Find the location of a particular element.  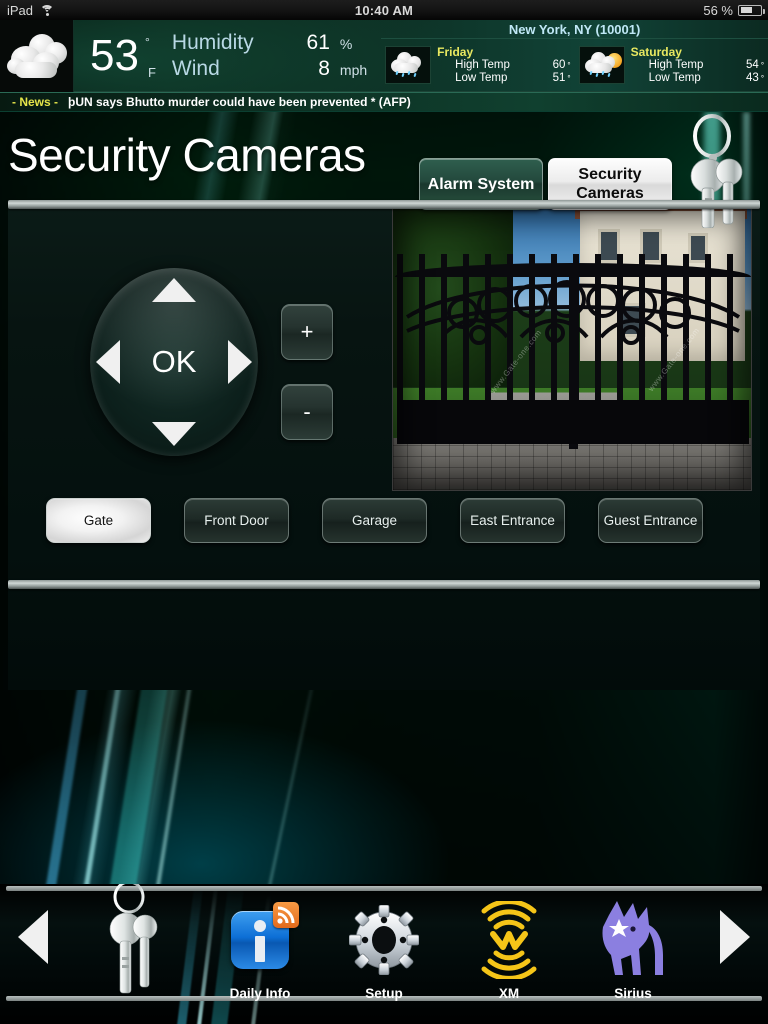

toolbar-item-label: Setup is located at coordinates (384, 993).